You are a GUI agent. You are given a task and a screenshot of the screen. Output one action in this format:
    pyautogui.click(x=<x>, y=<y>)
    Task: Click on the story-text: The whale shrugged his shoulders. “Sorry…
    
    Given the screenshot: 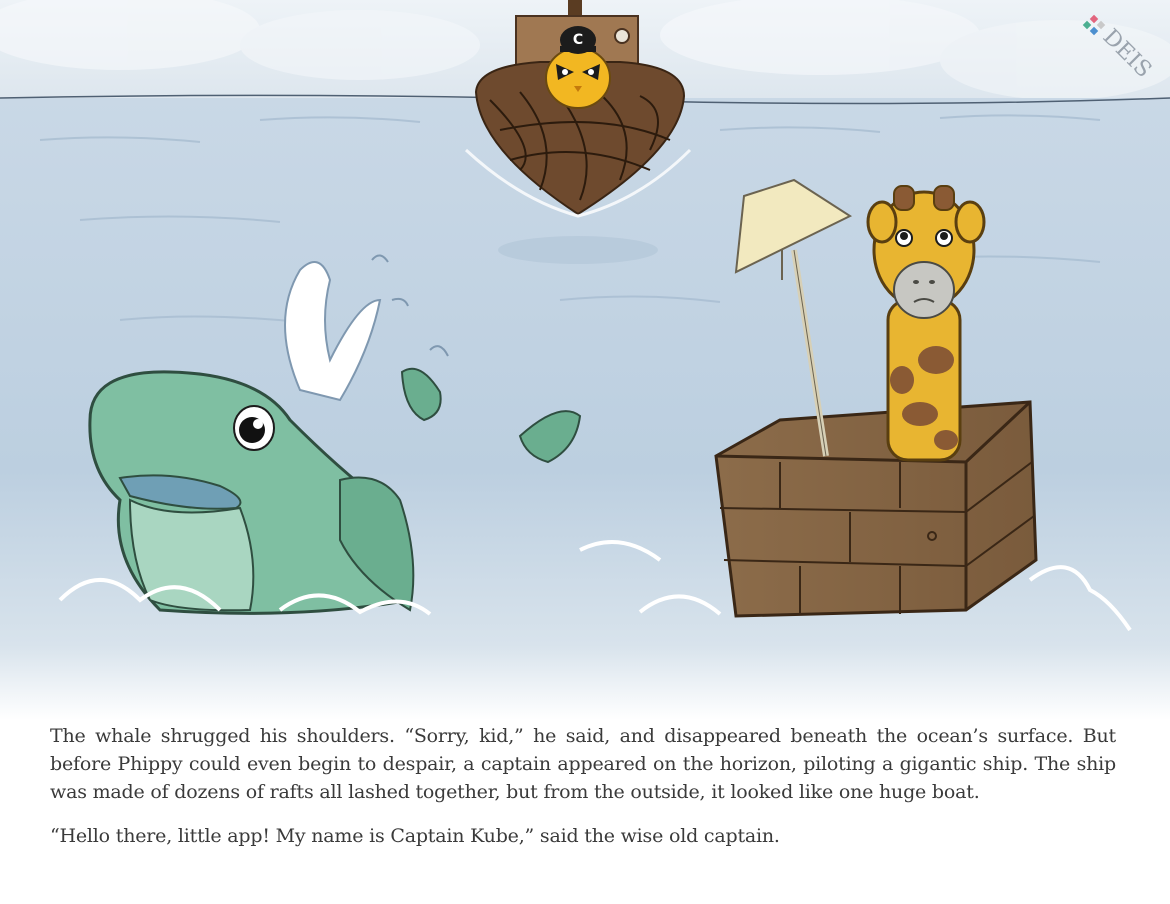 What is the action you would take?
    pyautogui.click(x=583, y=786)
    